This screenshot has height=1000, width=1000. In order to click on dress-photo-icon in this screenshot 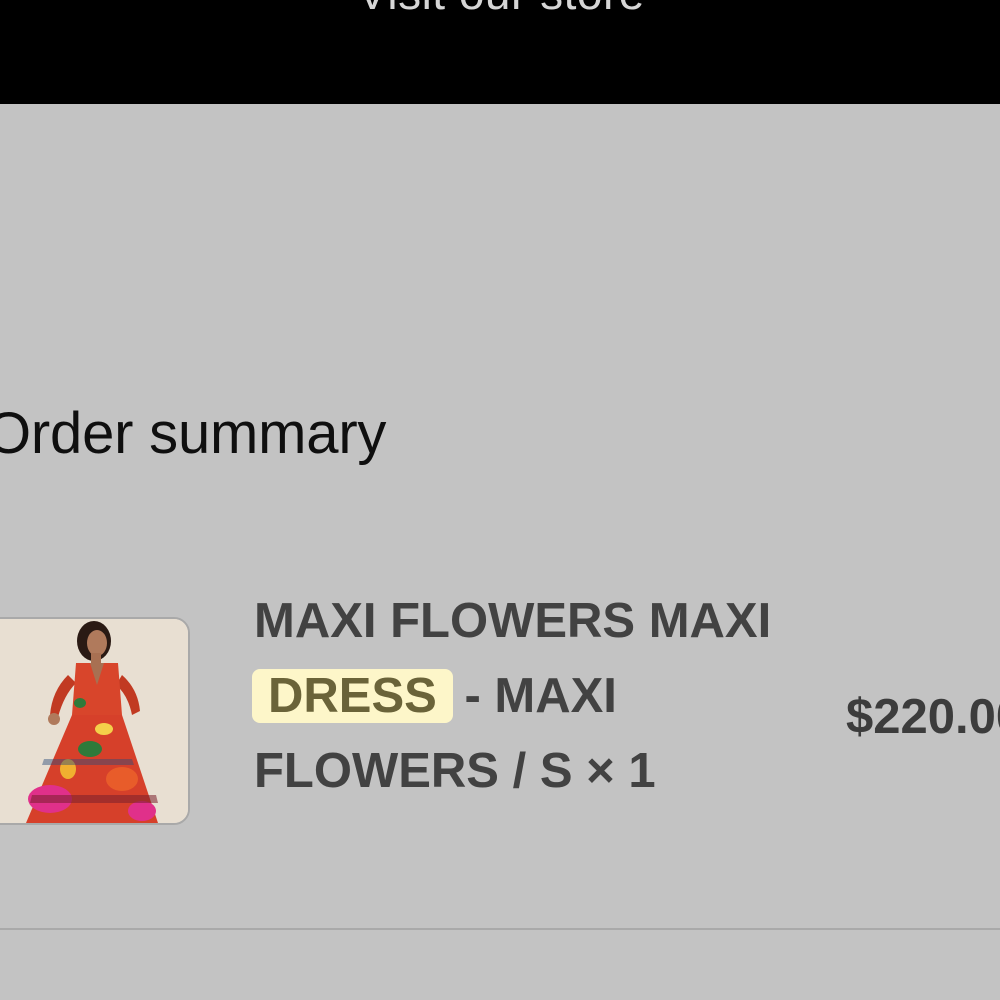, I will do `click(94, 721)`.